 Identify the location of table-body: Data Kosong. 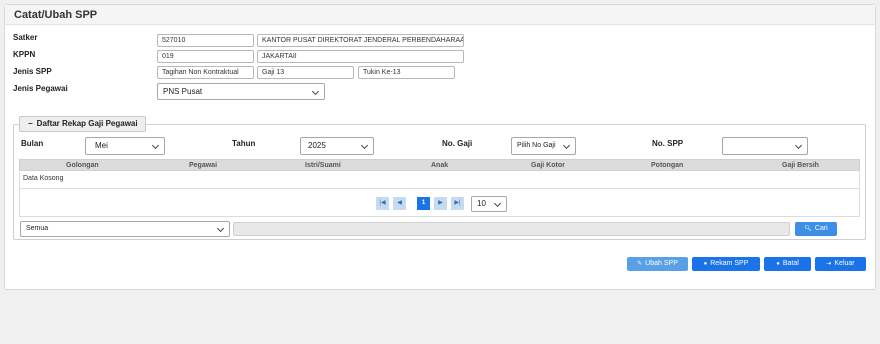
(439, 180).